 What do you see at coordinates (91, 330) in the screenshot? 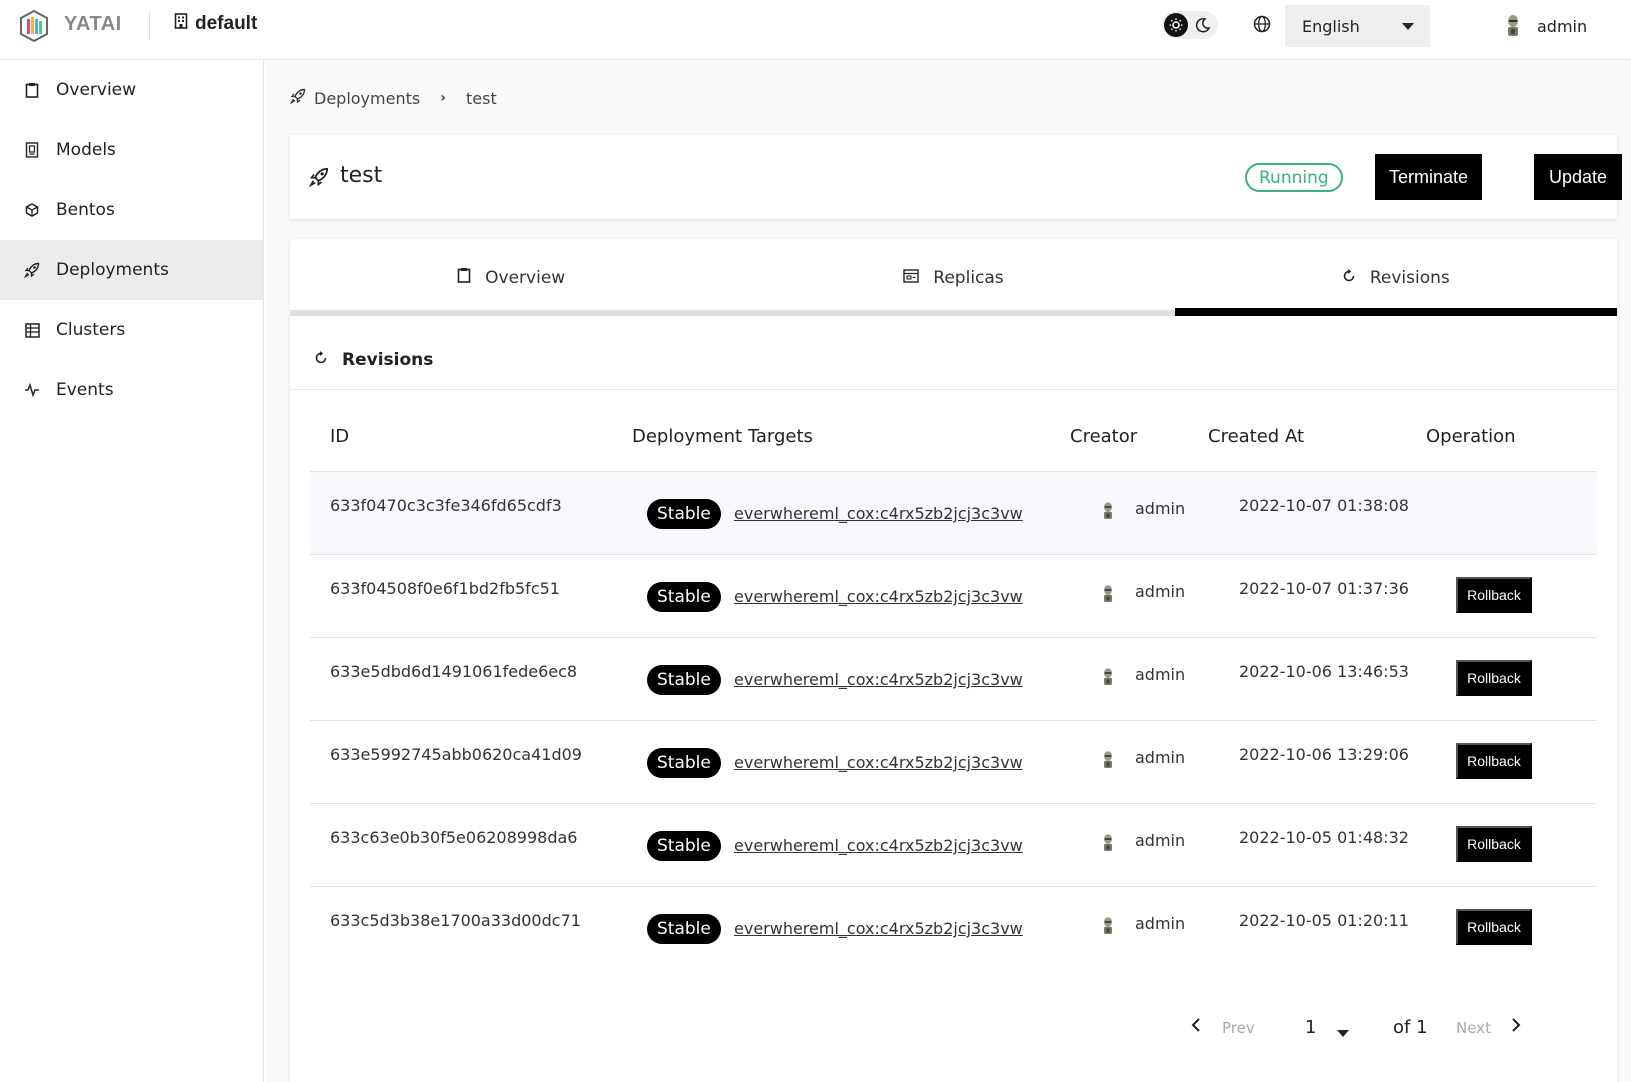
I see `sidebar-item-label: Clusters` at bounding box center [91, 330].